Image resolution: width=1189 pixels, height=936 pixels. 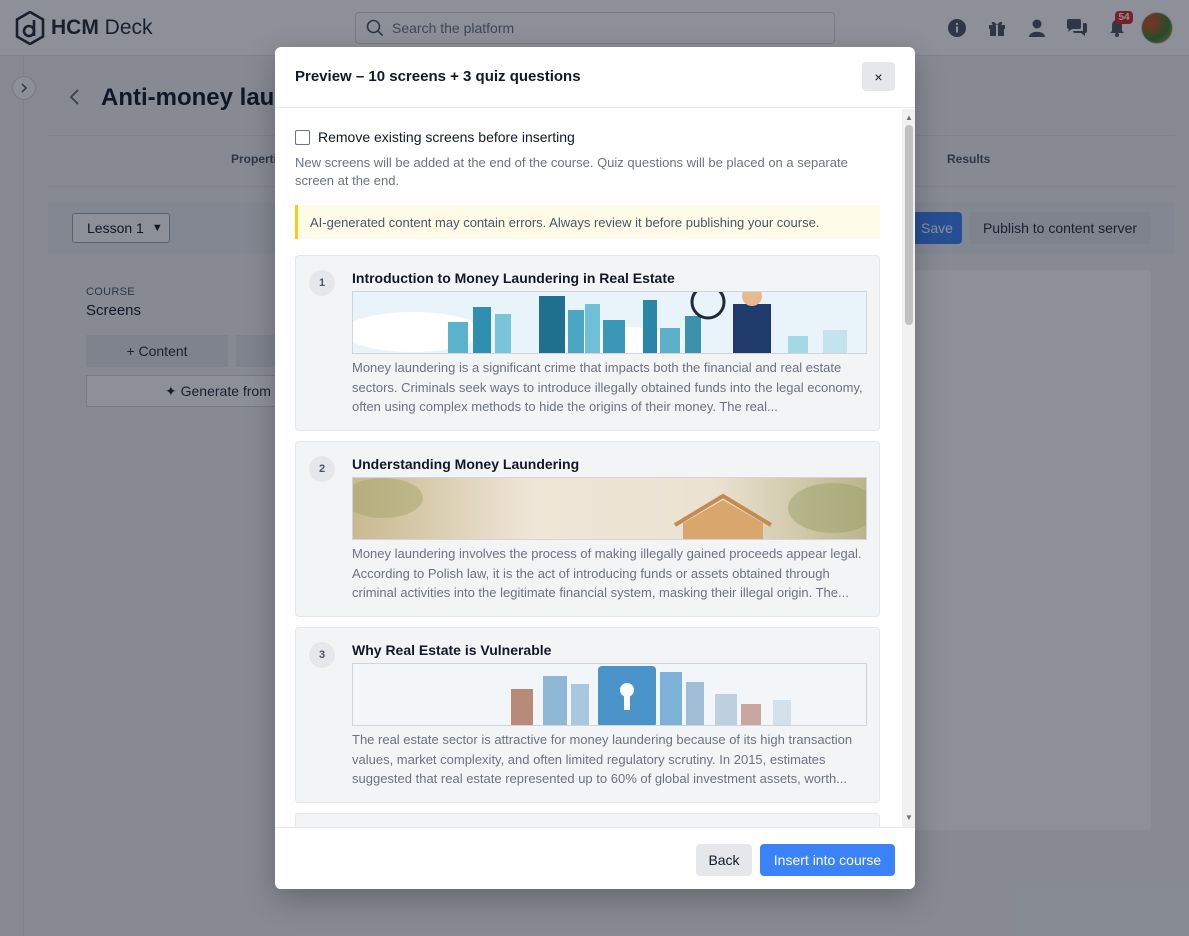 I want to click on screen-title: Why Real Estate is Vulnerable, so click(x=452, y=650).